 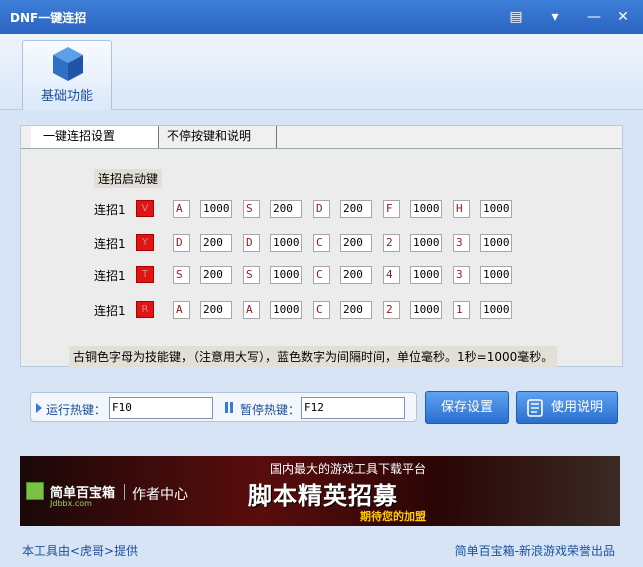 I want to click on brand-logo-icon, so click(x=35, y=491).